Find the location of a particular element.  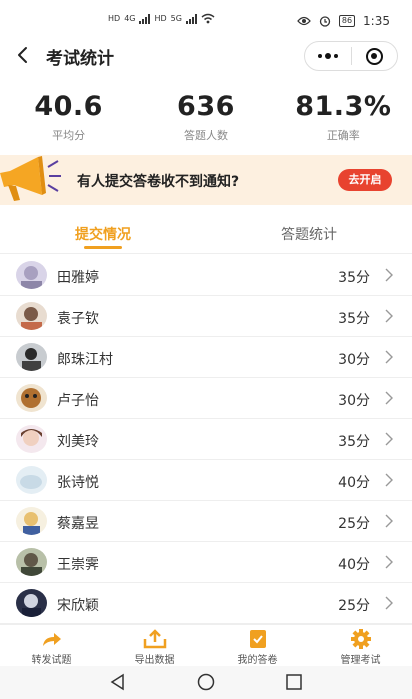

status-bar: HD 4G HD 5G 86 1:35 is located at coordinates (206, 20).